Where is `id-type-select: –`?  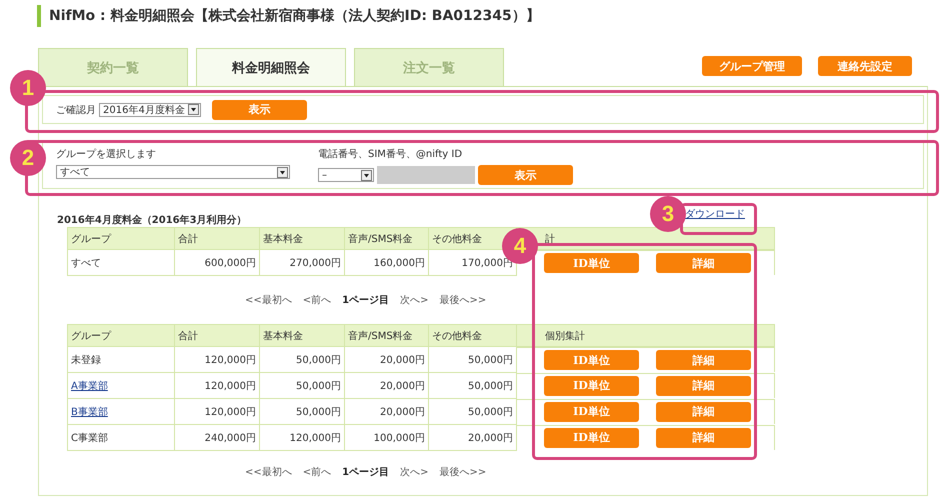 id-type-select: – is located at coordinates (346, 175).